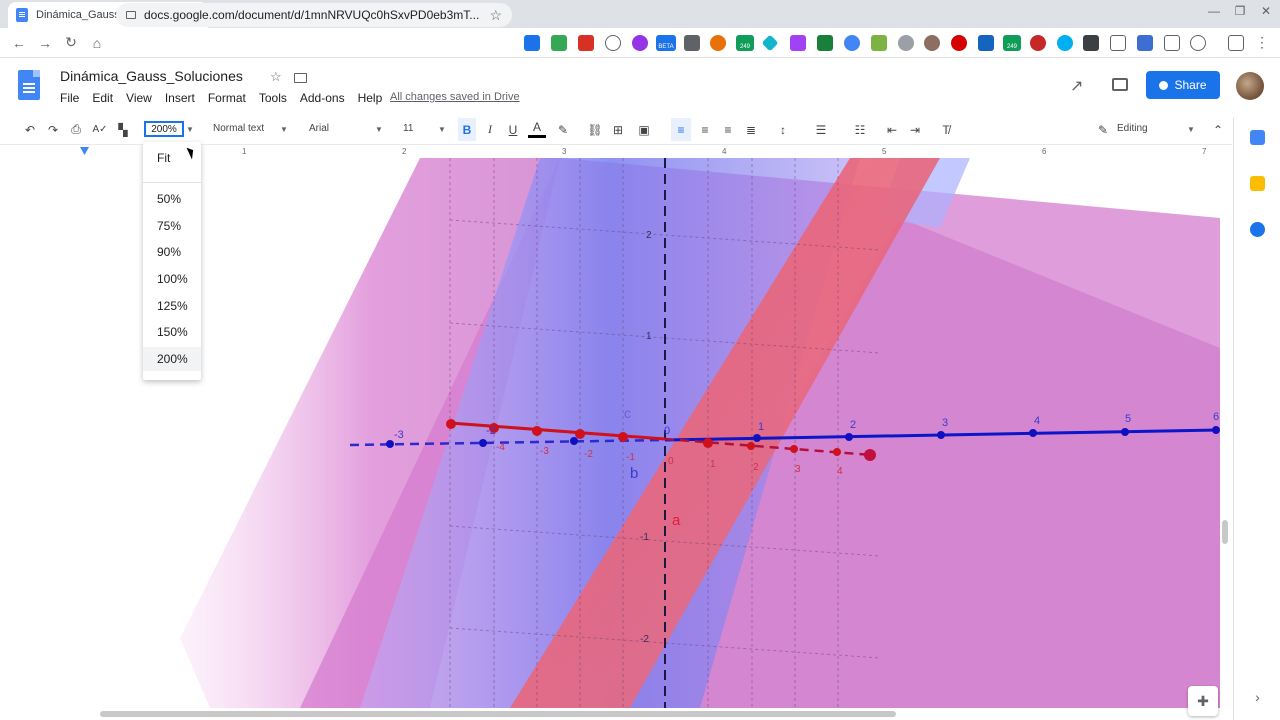  I want to click on undo-icon: ↶, so click(30, 129).